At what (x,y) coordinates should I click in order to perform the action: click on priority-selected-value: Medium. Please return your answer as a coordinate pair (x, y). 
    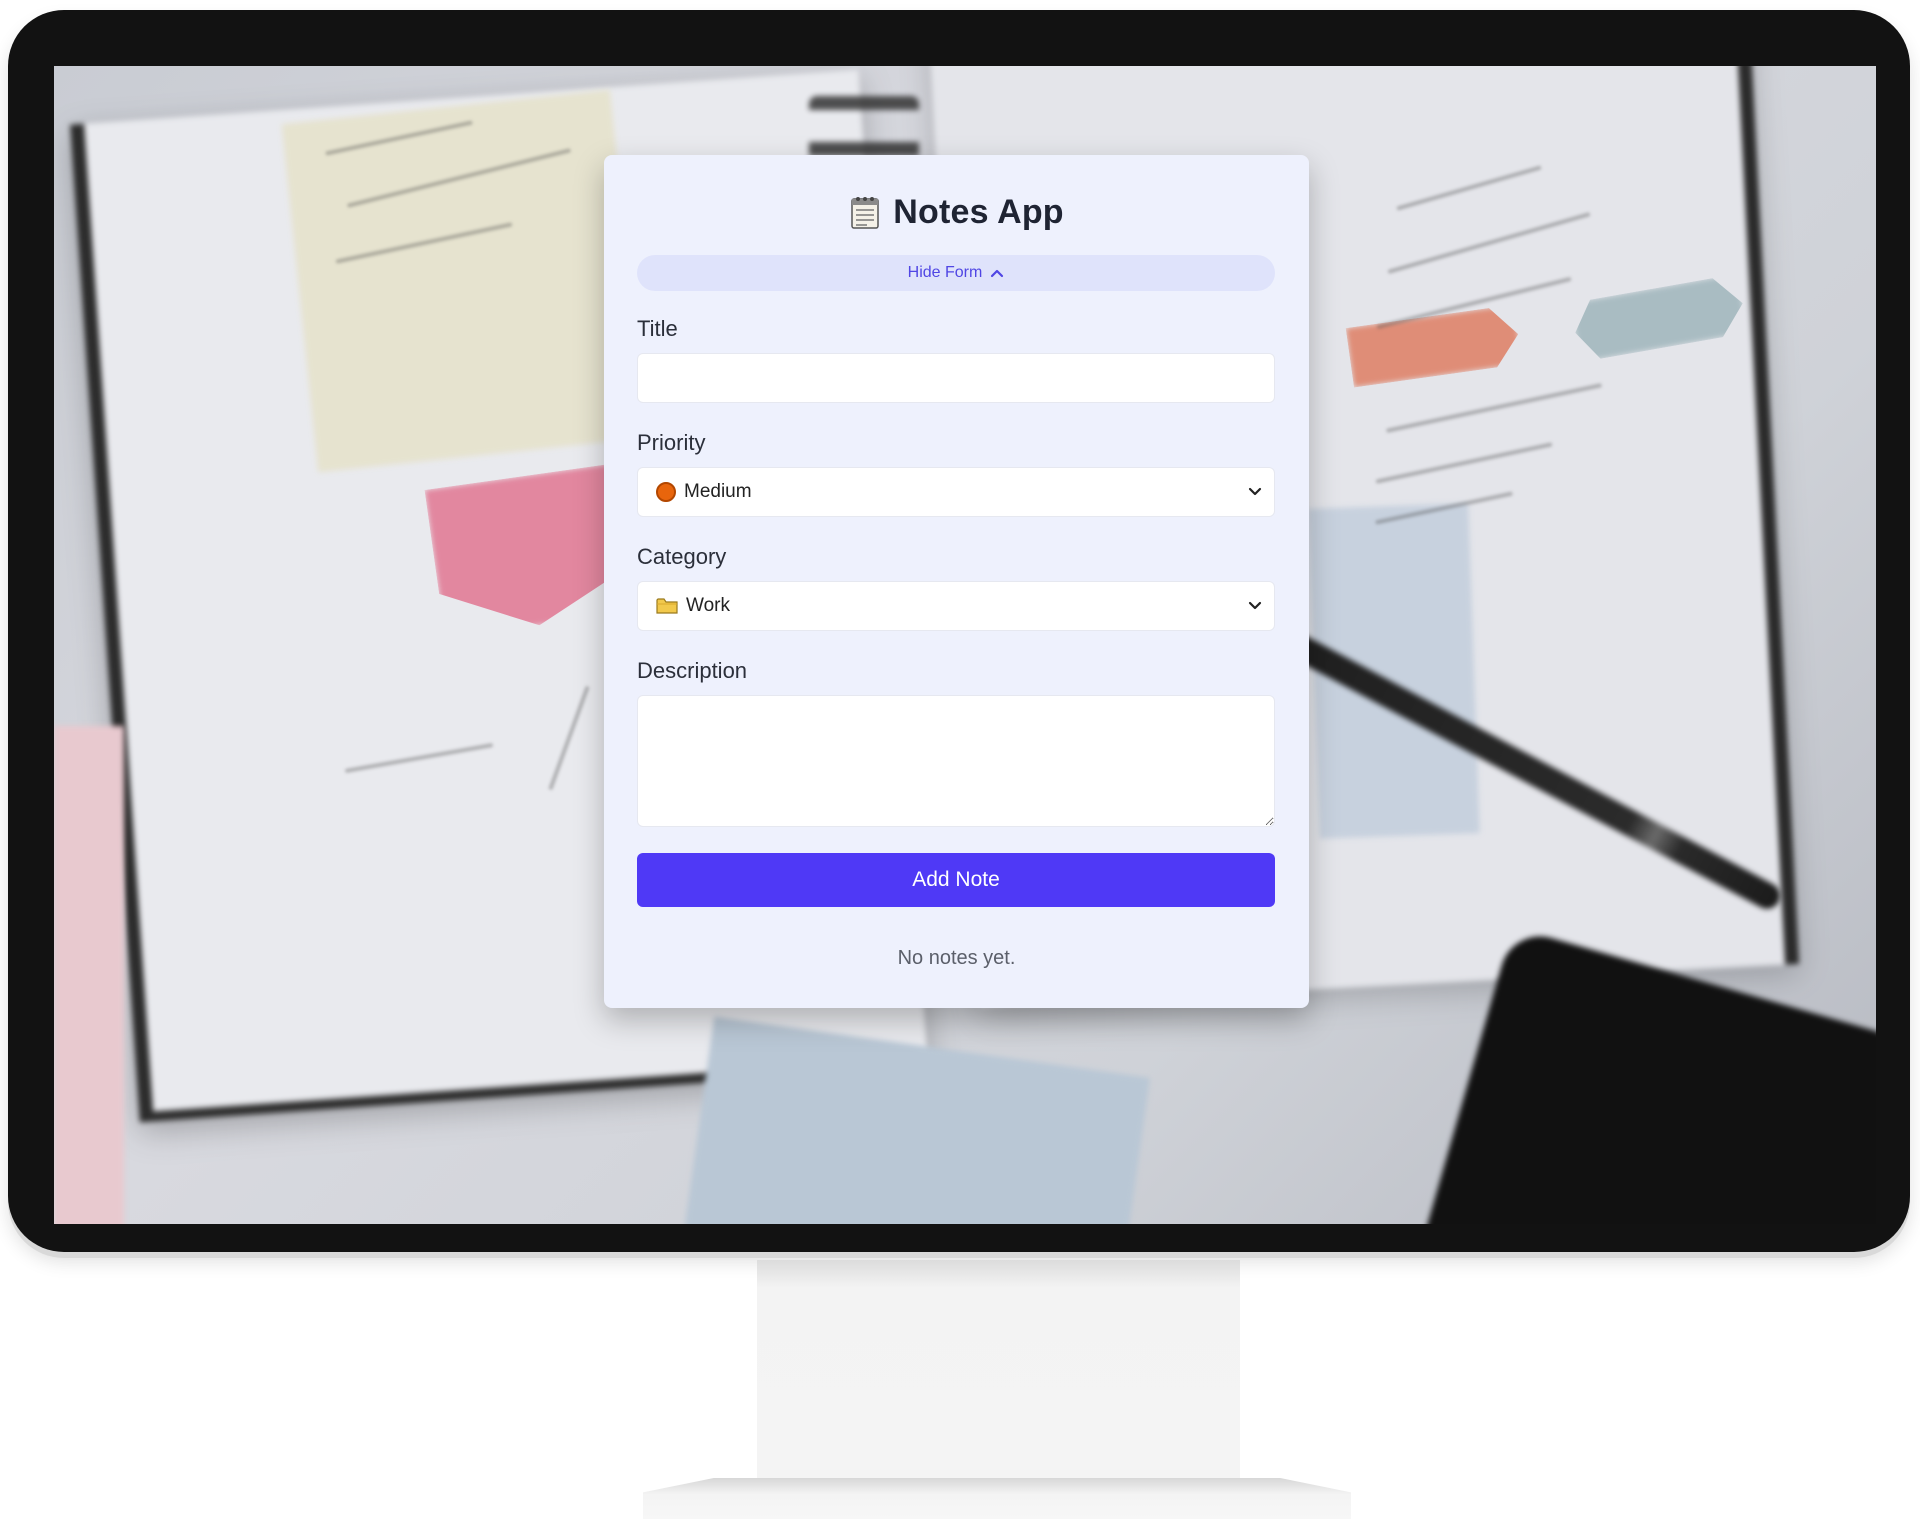
    Looking at the image, I should click on (718, 491).